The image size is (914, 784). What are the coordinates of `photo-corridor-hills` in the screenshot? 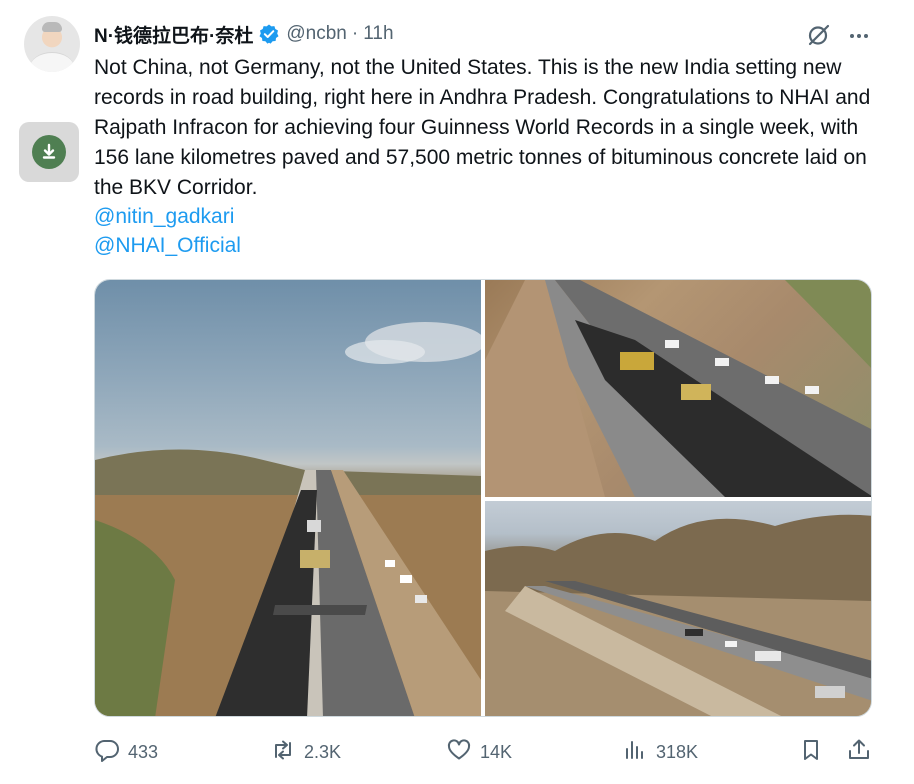 It's located at (678, 608).